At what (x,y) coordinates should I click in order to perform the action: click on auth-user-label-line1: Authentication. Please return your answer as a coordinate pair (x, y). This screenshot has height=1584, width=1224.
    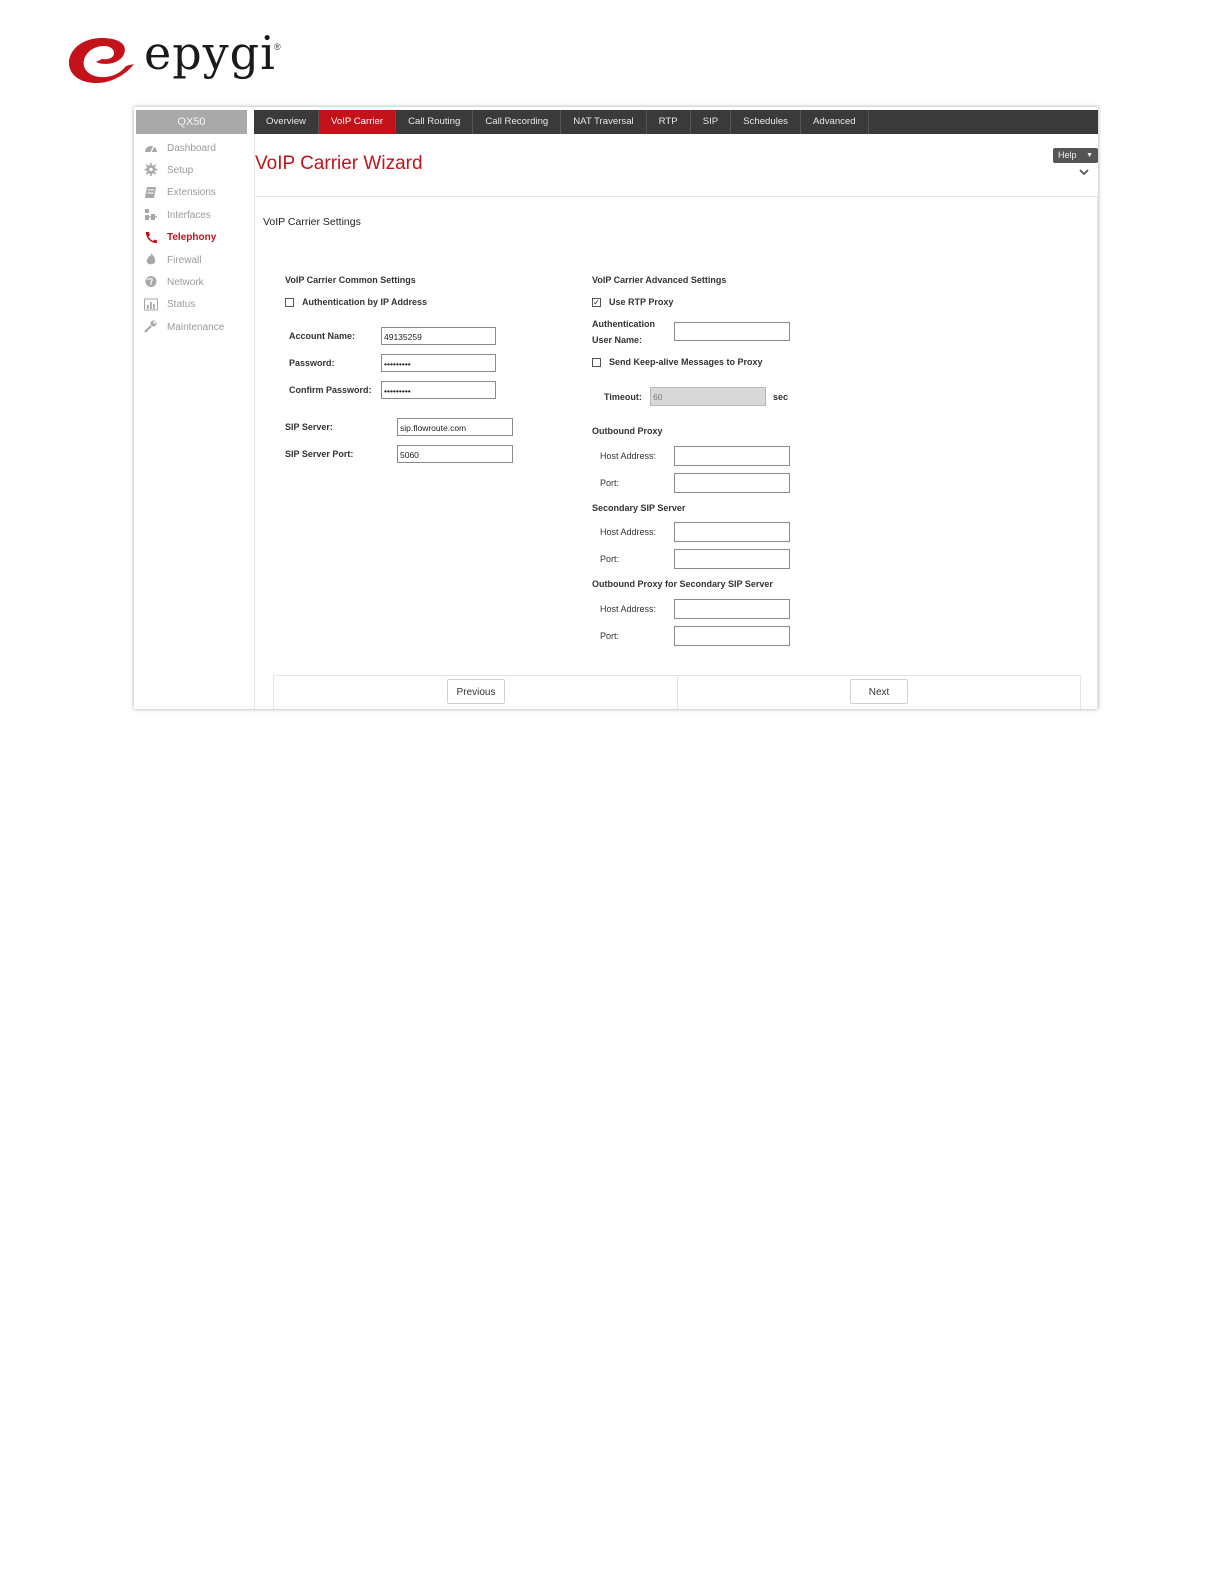
    Looking at the image, I should click on (623, 324).